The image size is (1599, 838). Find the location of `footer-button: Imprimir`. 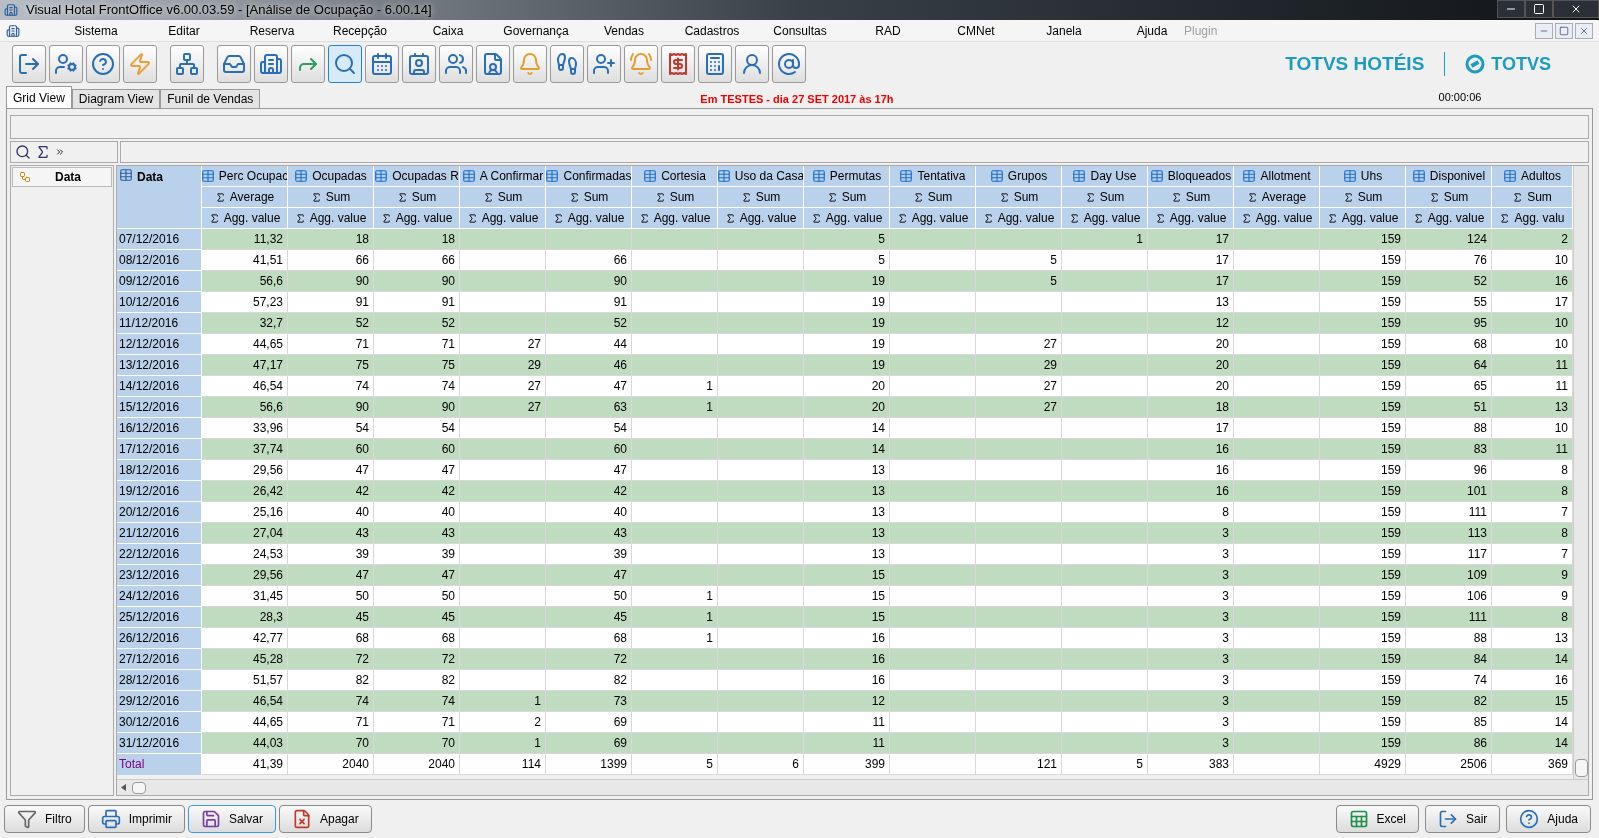

footer-button: Imprimir is located at coordinates (136, 819).